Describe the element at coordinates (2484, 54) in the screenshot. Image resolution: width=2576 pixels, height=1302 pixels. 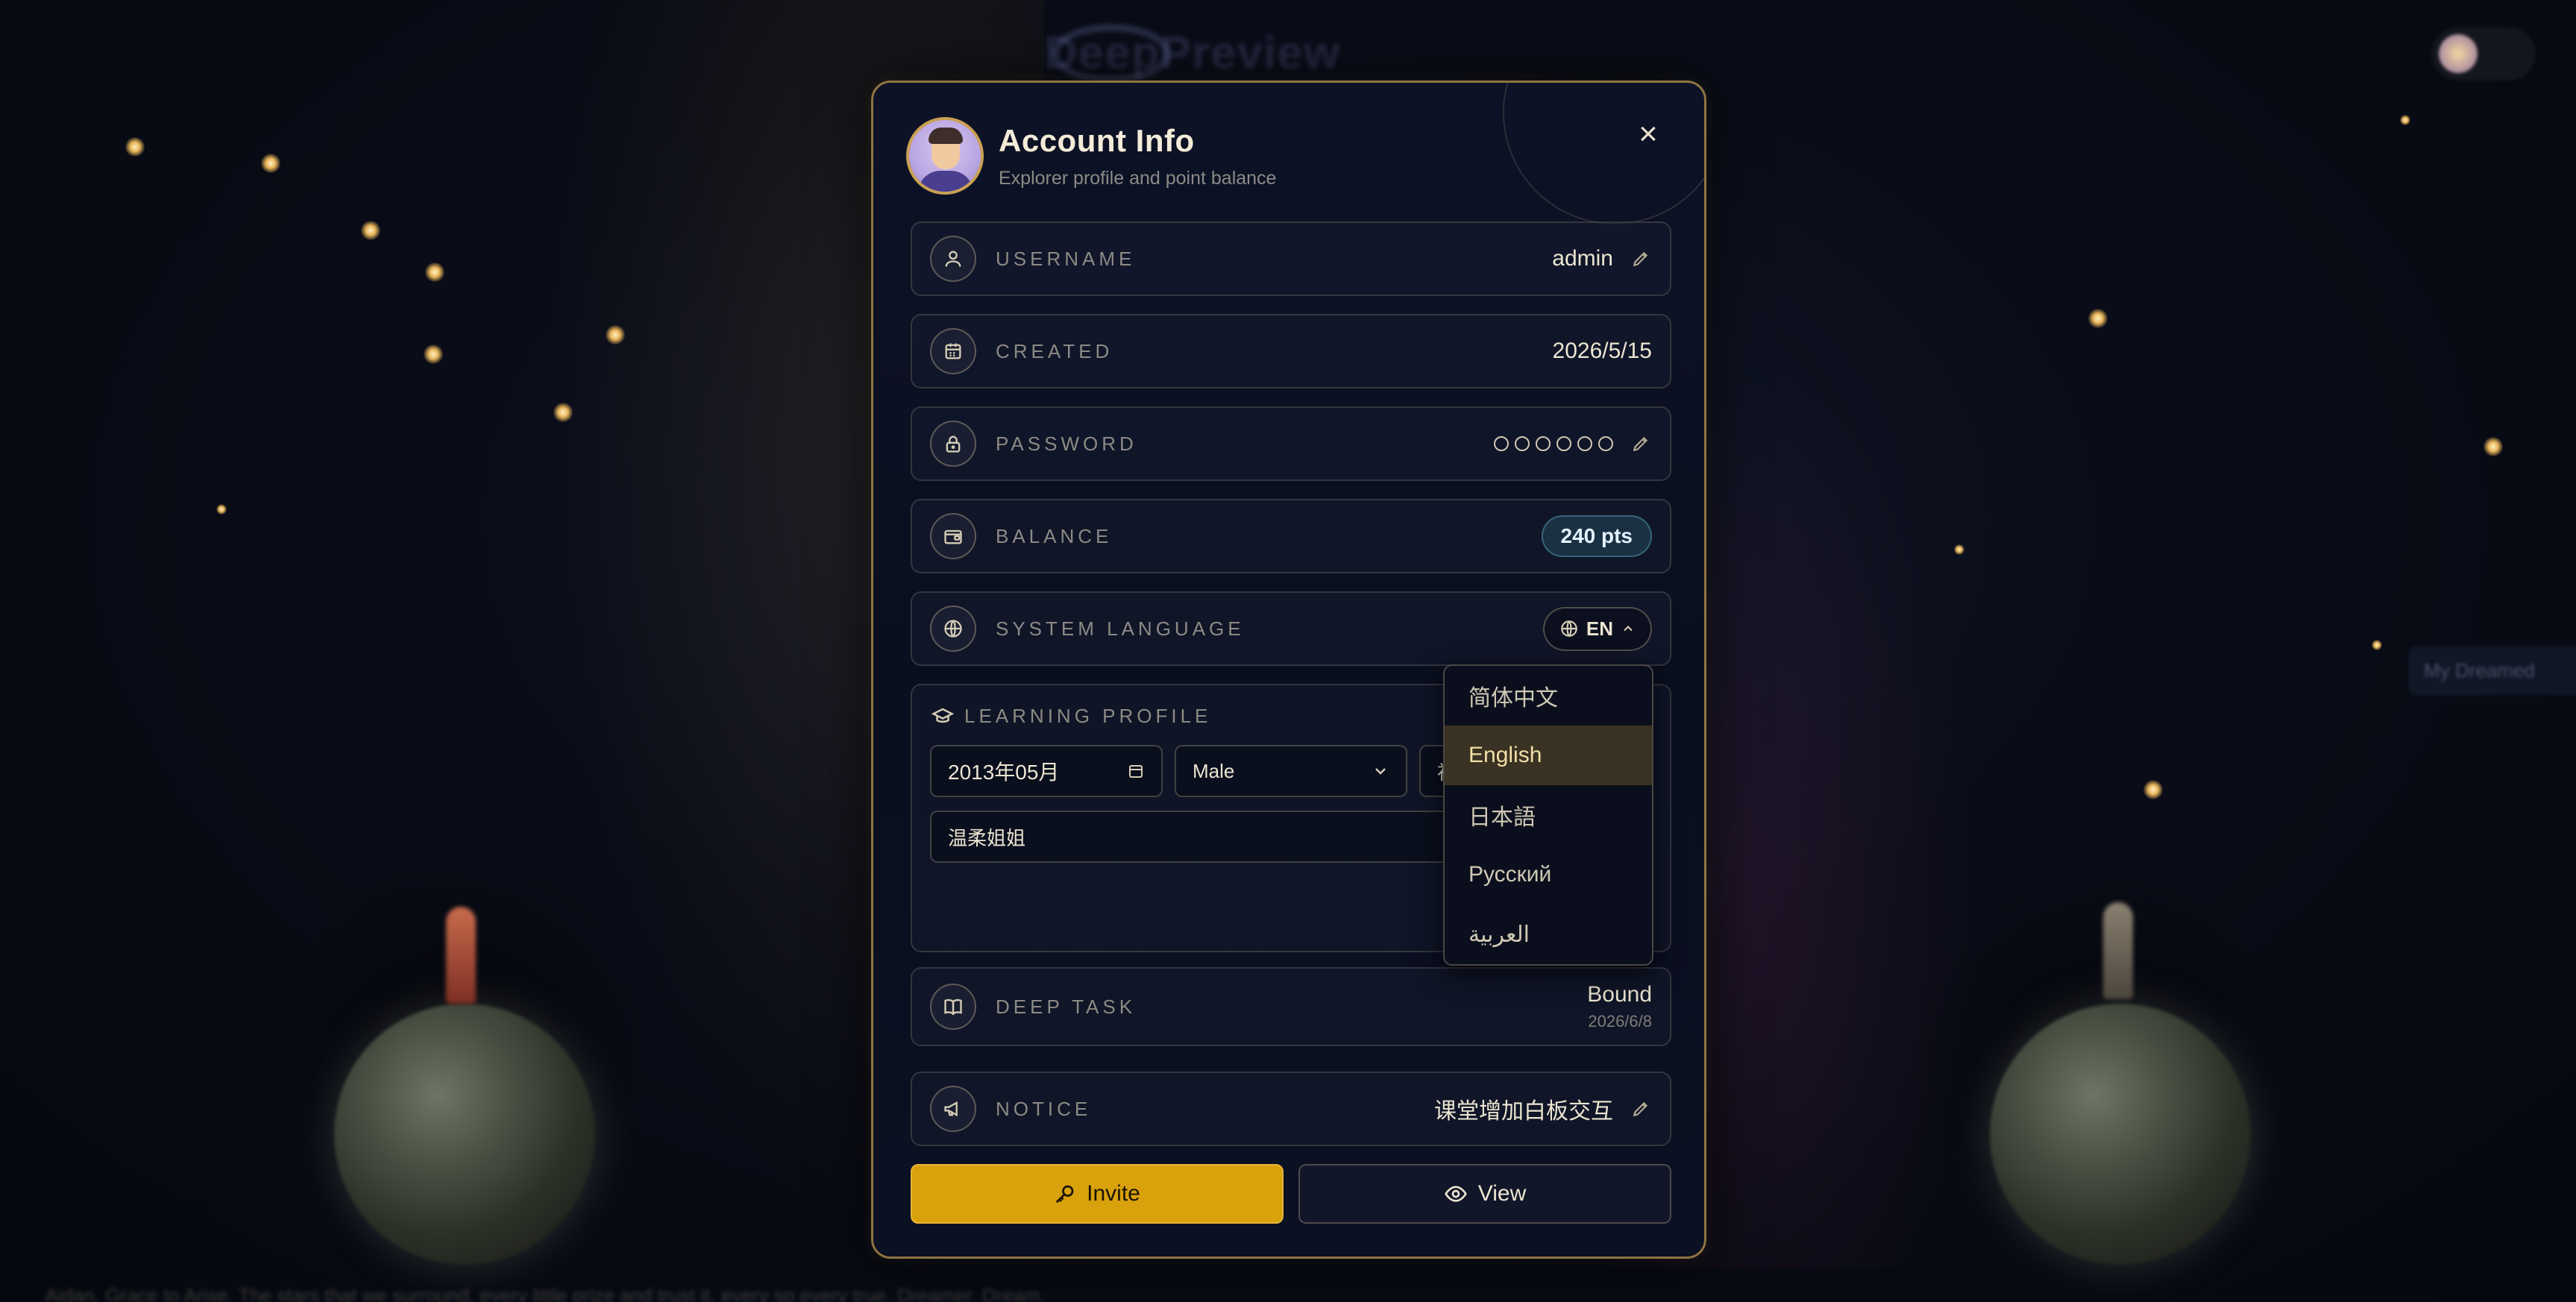
I see `user-menu-button` at that location.